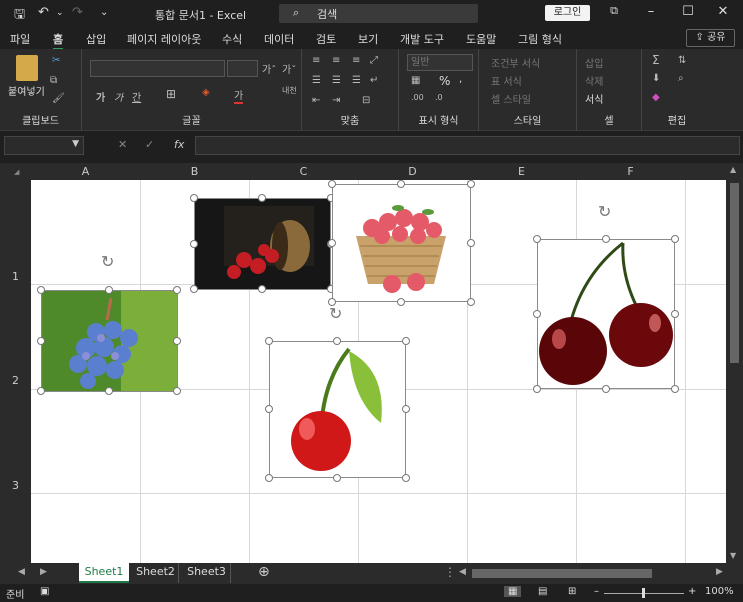  I want to click on page-break-view-icon: ⊞, so click(572, 591).